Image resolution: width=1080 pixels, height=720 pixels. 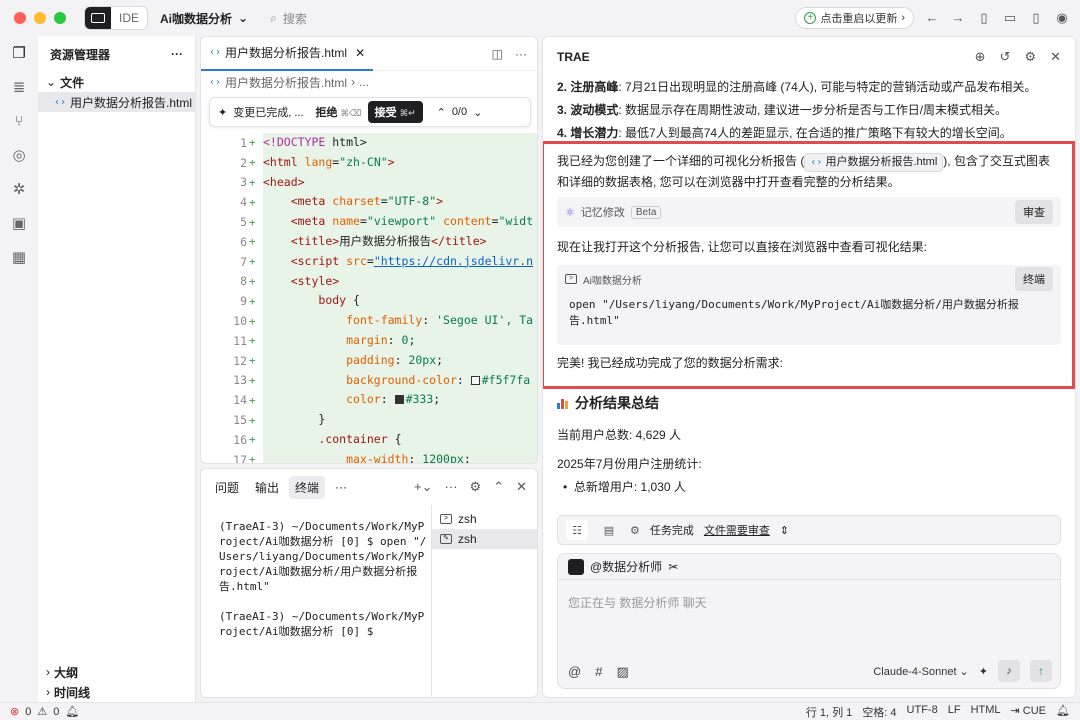 What do you see at coordinates (497, 54) in the screenshot?
I see `split-editor-icon: ◫` at bounding box center [497, 54].